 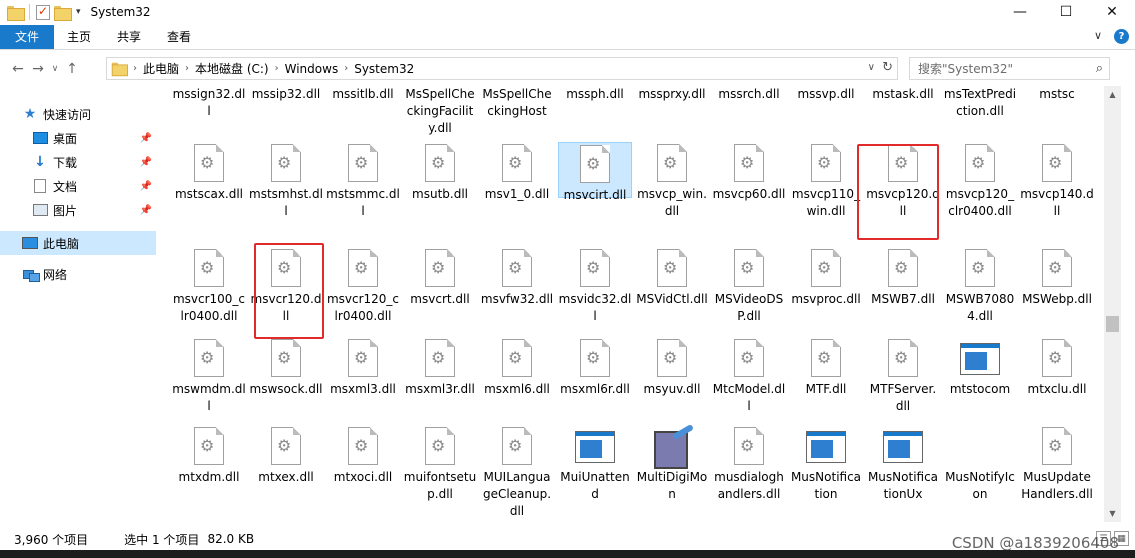 I want to click on file-name: msxml6r.dll, so click(x=595, y=389).